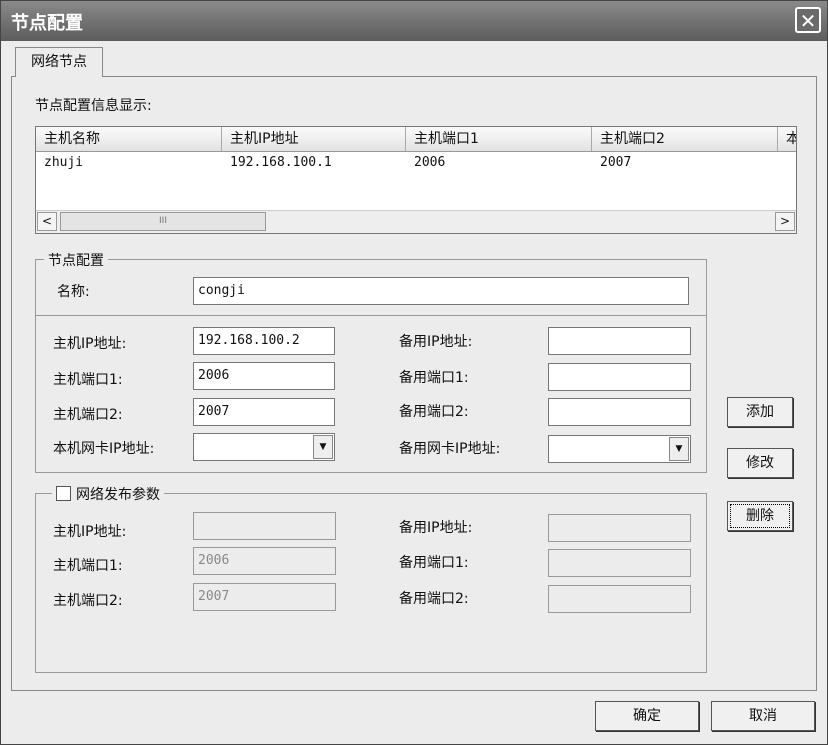  Describe the element at coordinates (264, 561) in the screenshot. I see `publish-host-port1-input: 2006` at that location.